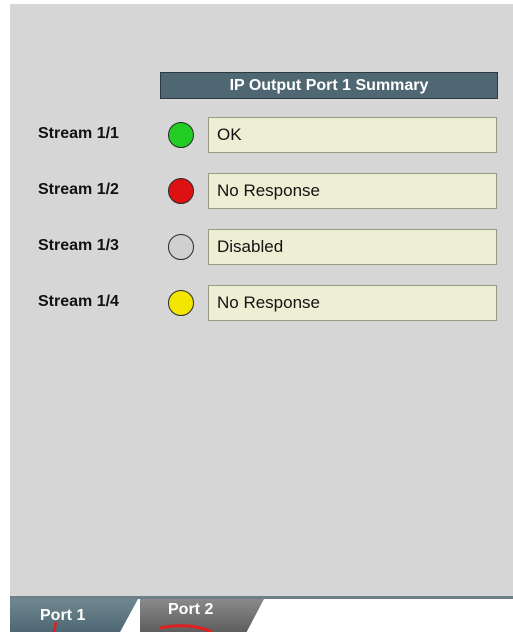  I want to click on status-led-red-icon, so click(181, 191).